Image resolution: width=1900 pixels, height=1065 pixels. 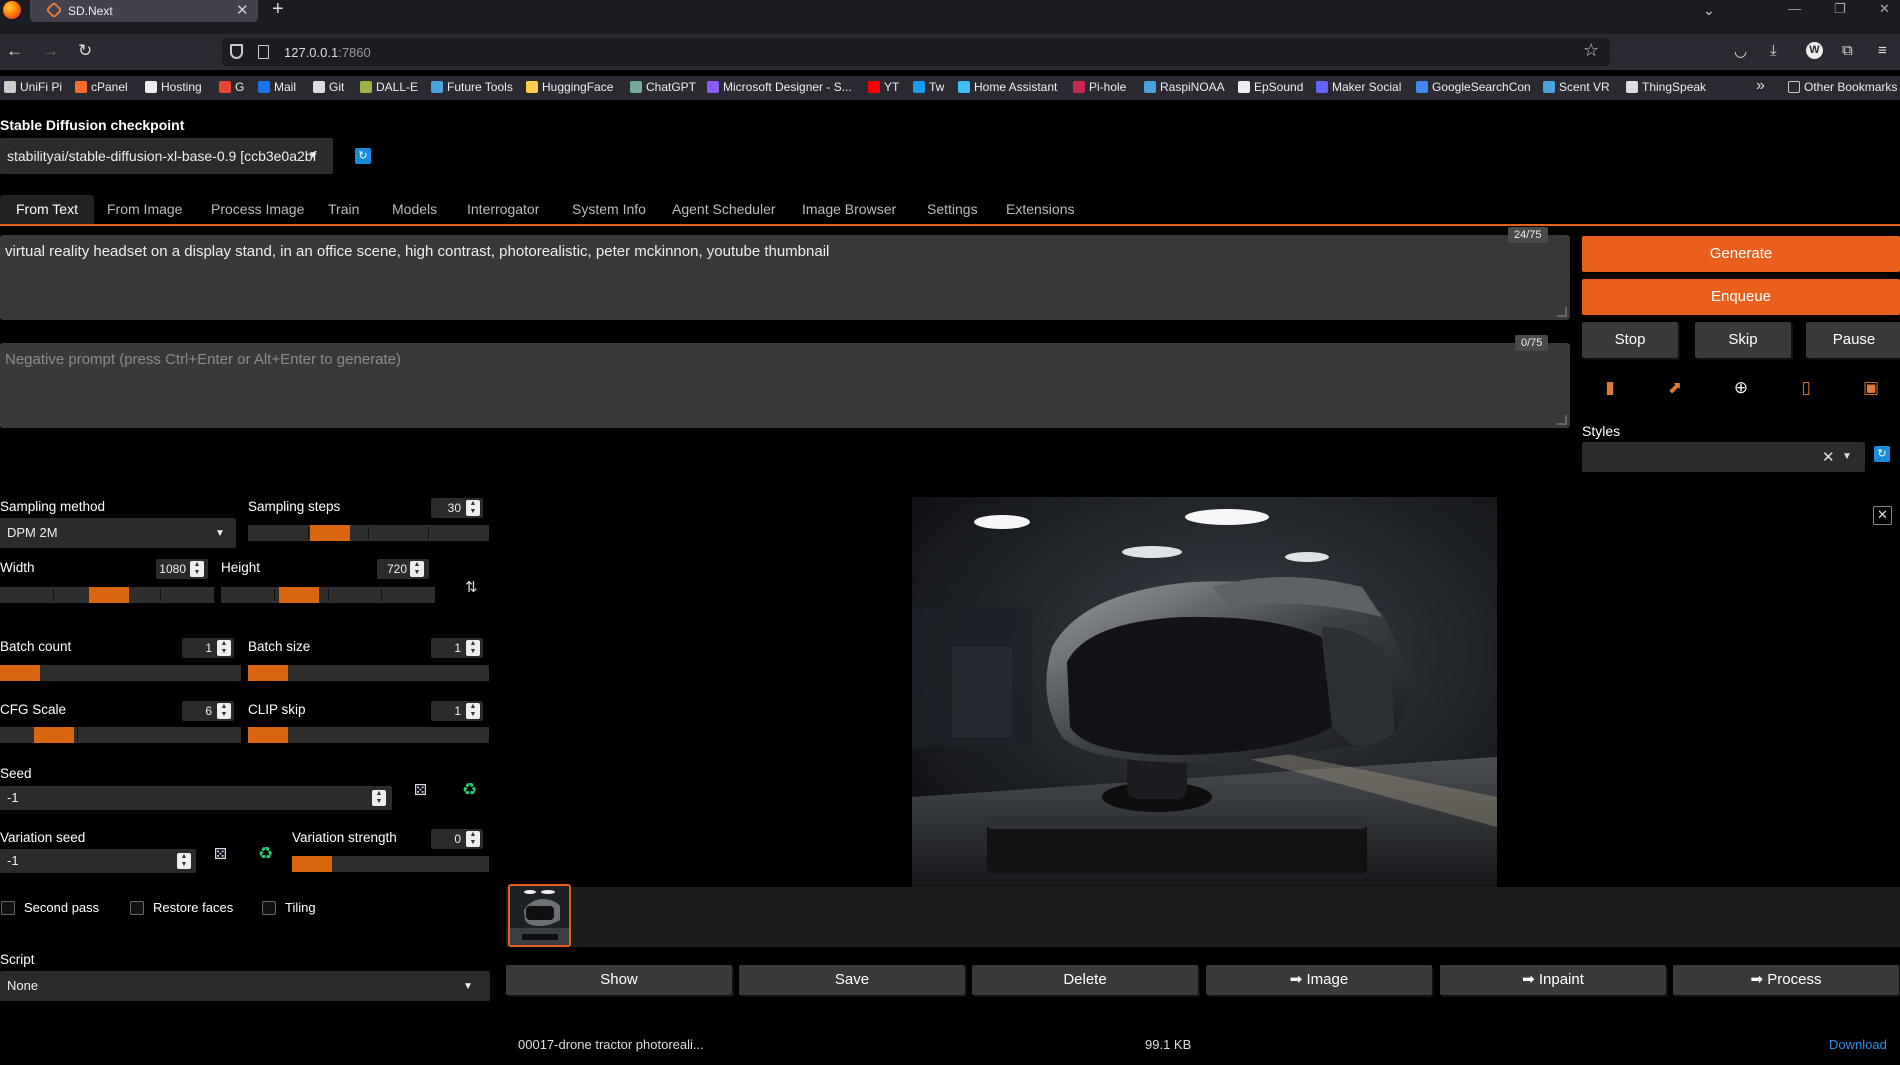 What do you see at coordinates (236, 51) in the screenshot?
I see `tracking-shield-icon` at bounding box center [236, 51].